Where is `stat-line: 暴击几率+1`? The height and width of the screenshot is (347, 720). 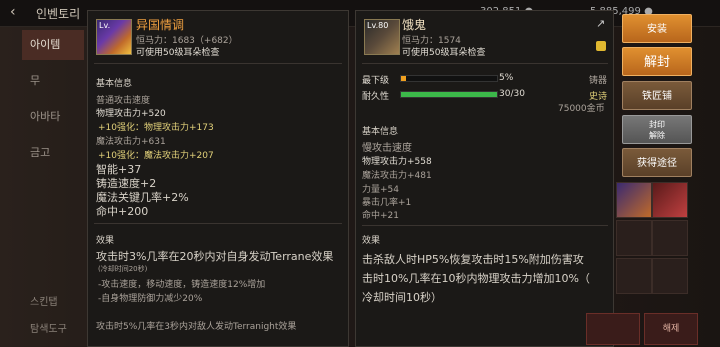 stat-line: 暴击几率+1 is located at coordinates (387, 203).